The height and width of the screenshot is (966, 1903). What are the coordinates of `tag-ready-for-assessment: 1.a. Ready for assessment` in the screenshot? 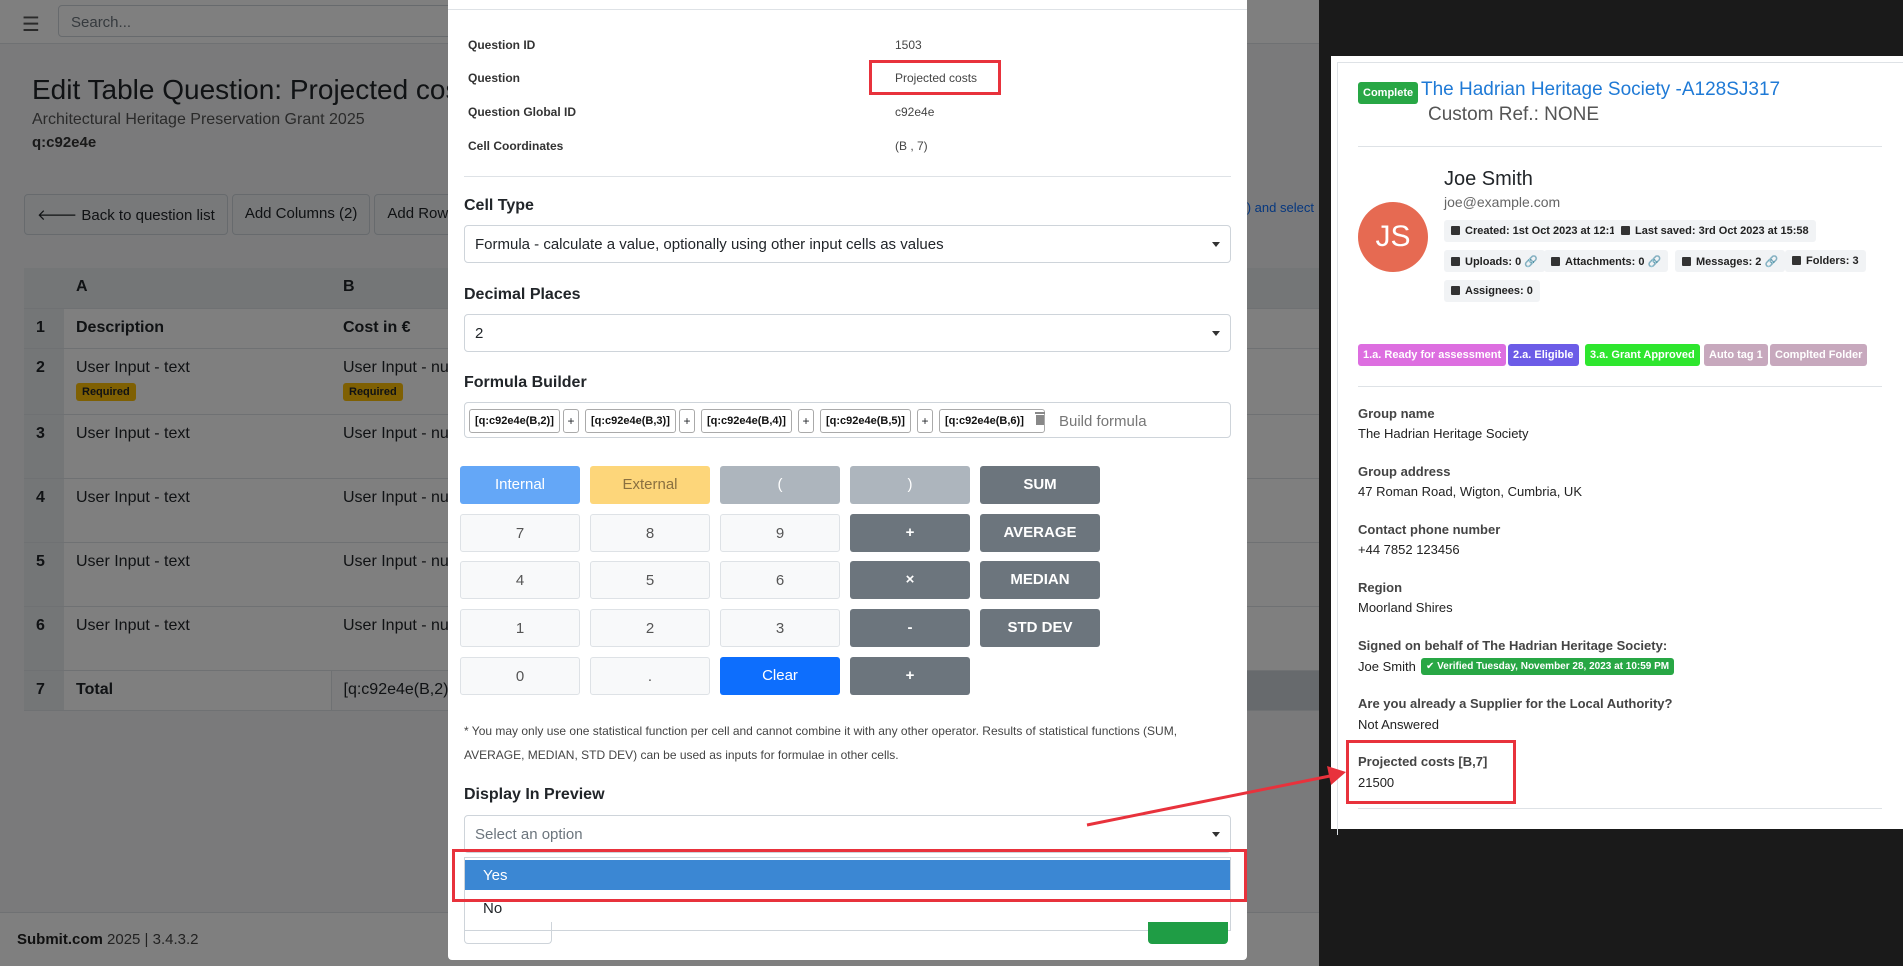 It's located at (1432, 355).